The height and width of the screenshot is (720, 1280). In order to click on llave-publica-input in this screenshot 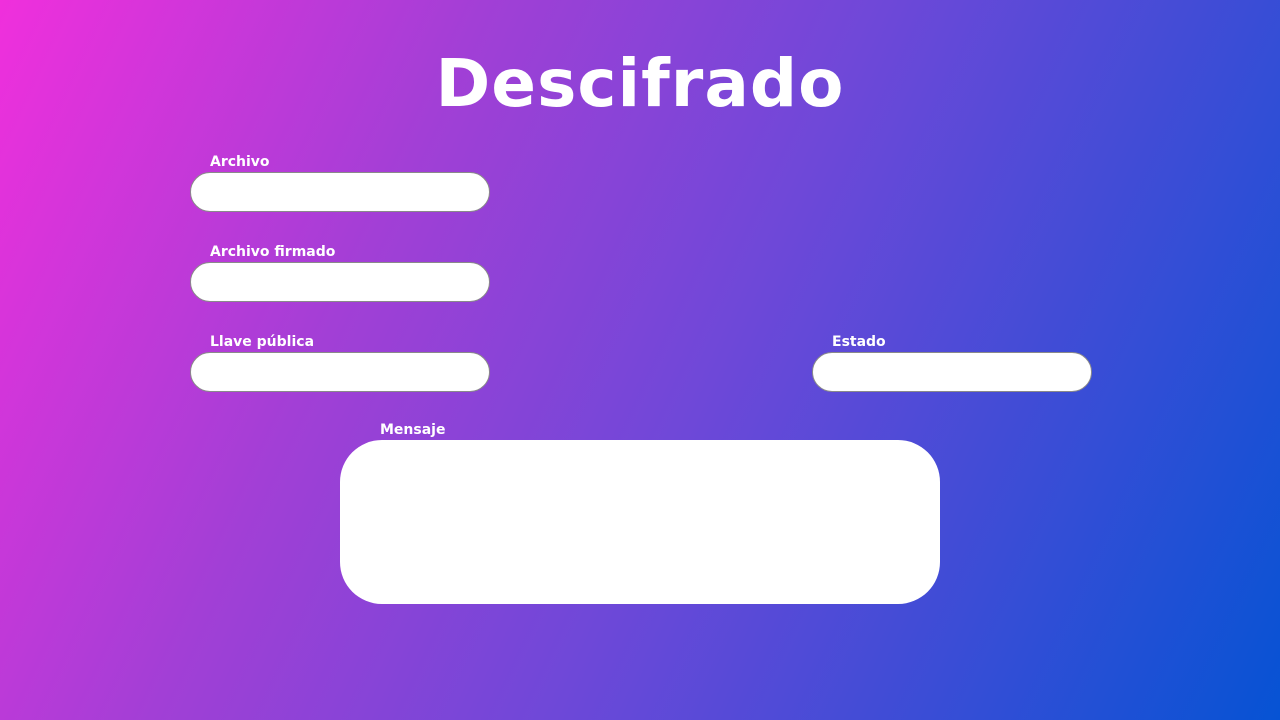, I will do `click(340, 372)`.